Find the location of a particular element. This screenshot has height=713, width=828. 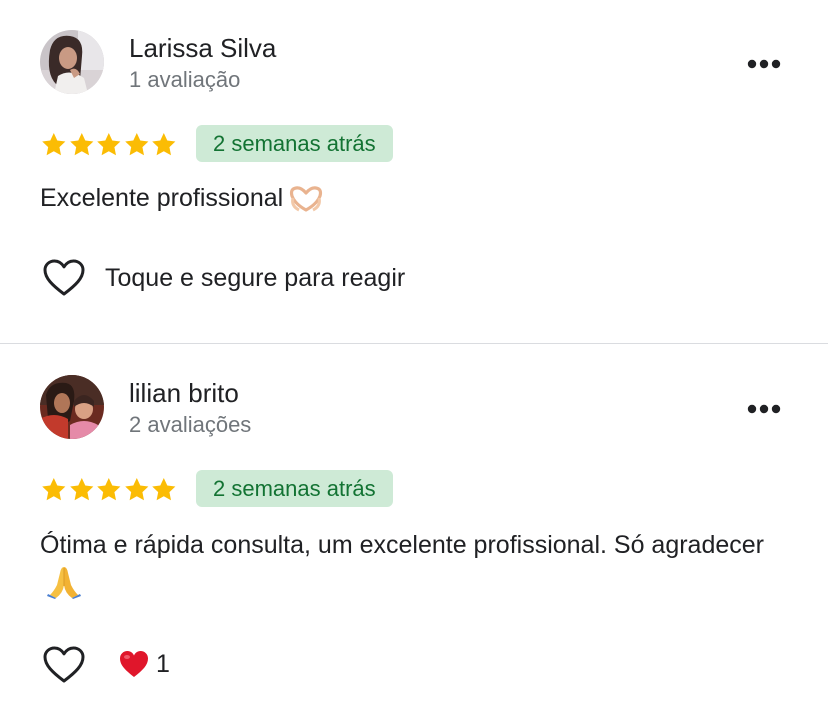

red-heart-icon is located at coordinates (134, 664).